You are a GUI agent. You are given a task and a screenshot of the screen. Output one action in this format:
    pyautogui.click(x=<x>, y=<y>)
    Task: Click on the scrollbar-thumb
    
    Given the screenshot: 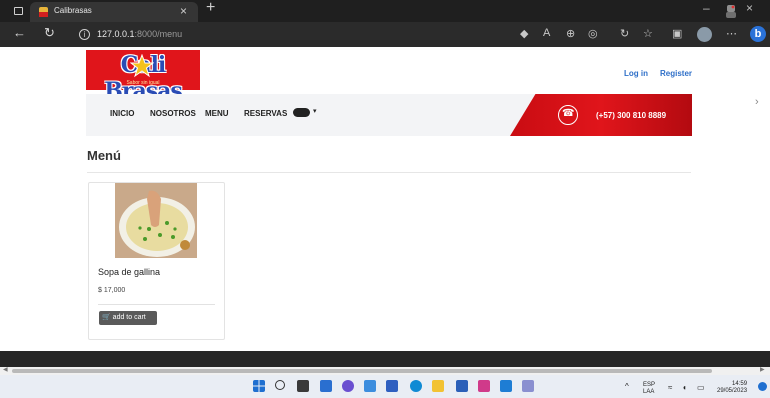 What is the action you would take?
    pyautogui.click(x=362, y=371)
    